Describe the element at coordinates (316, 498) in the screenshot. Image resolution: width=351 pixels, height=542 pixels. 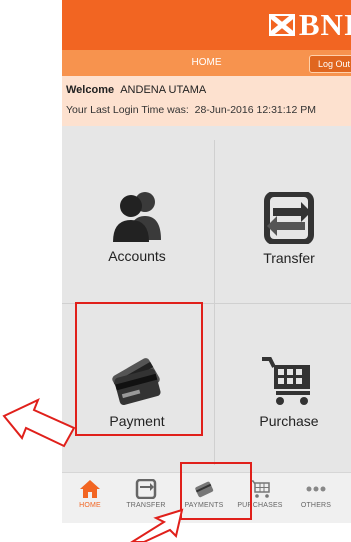
I see `tab-others: OTHERS` at that location.